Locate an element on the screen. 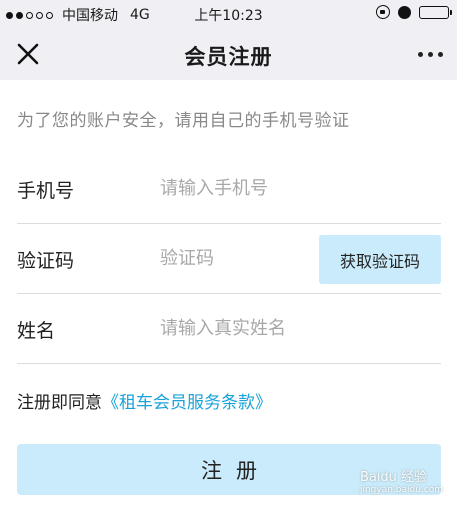  nav-bar: 会员注册 is located at coordinates (228, 54).